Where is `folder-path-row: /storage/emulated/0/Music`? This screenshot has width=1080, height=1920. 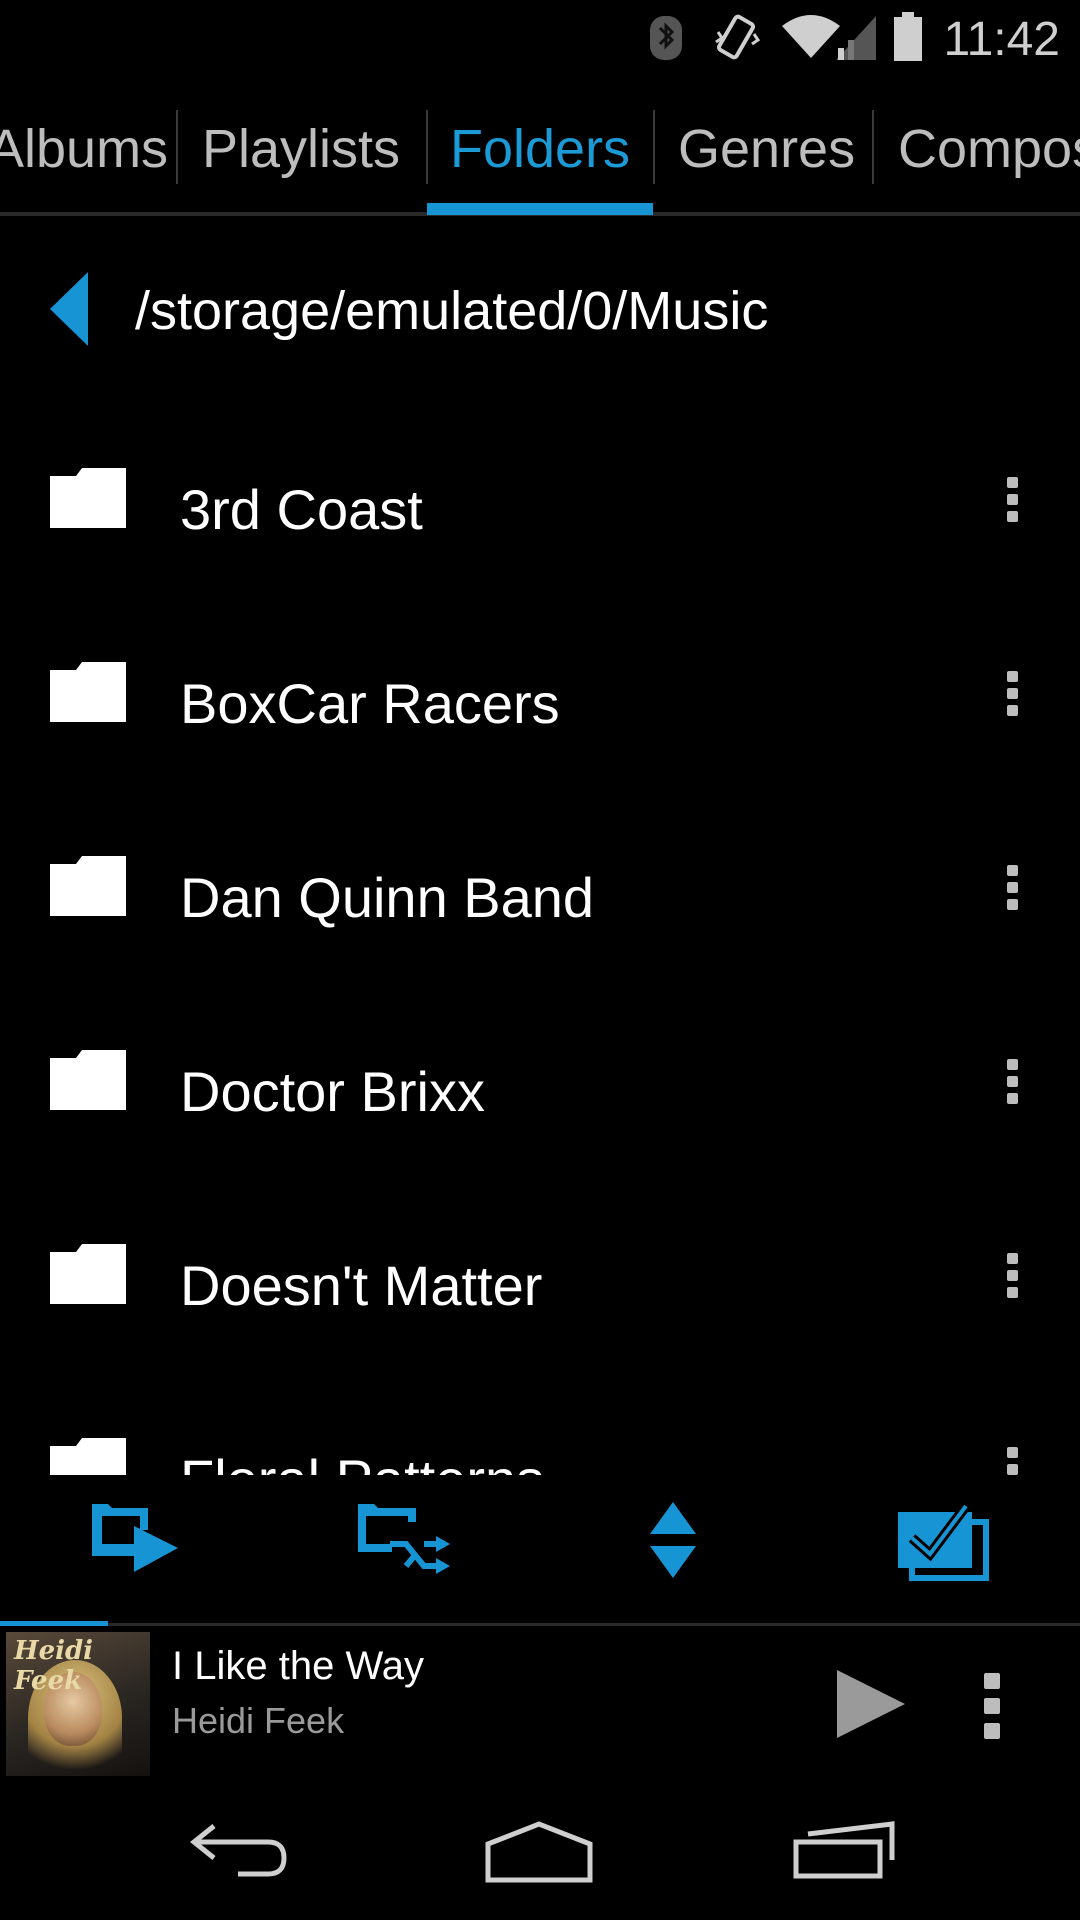 folder-path-row: /storage/emulated/0/Music is located at coordinates (540, 310).